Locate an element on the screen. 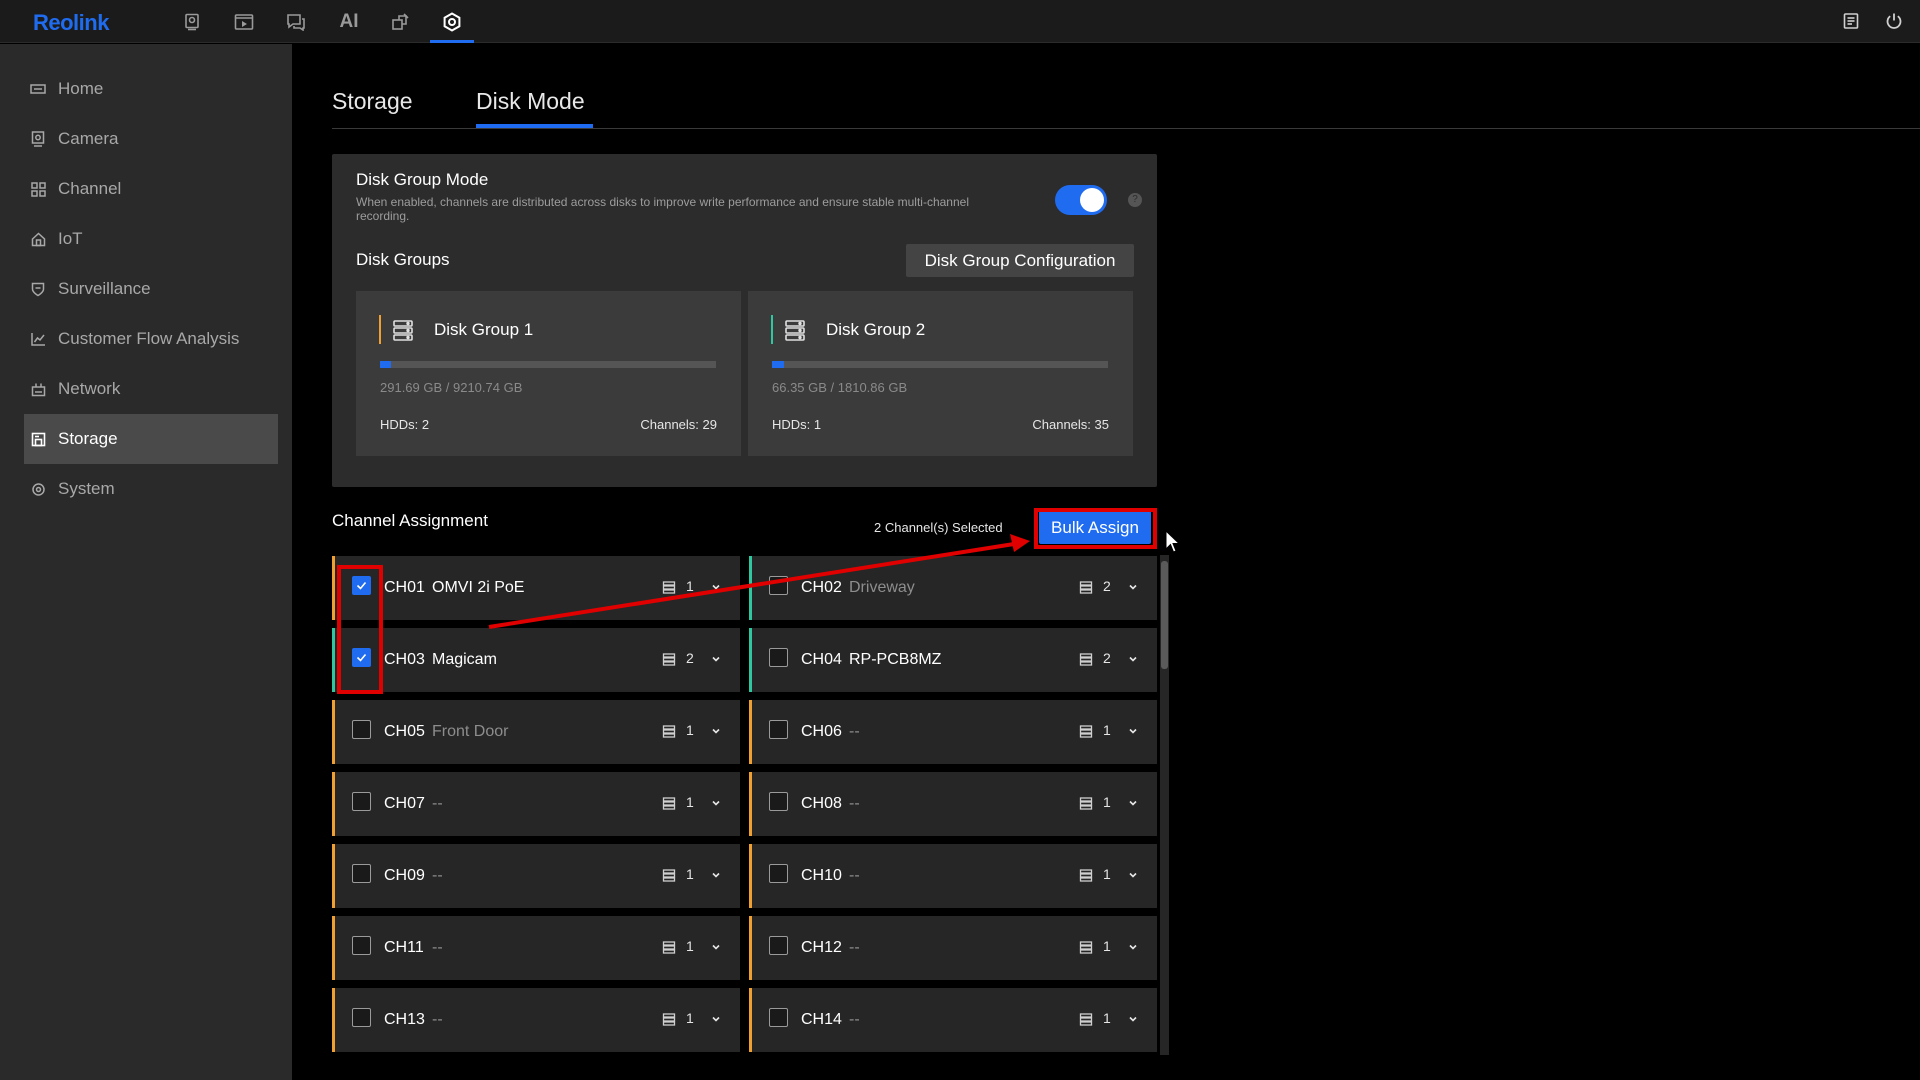 The width and height of the screenshot is (1920, 1080). nav-apps is located at coordinates (400, 21).